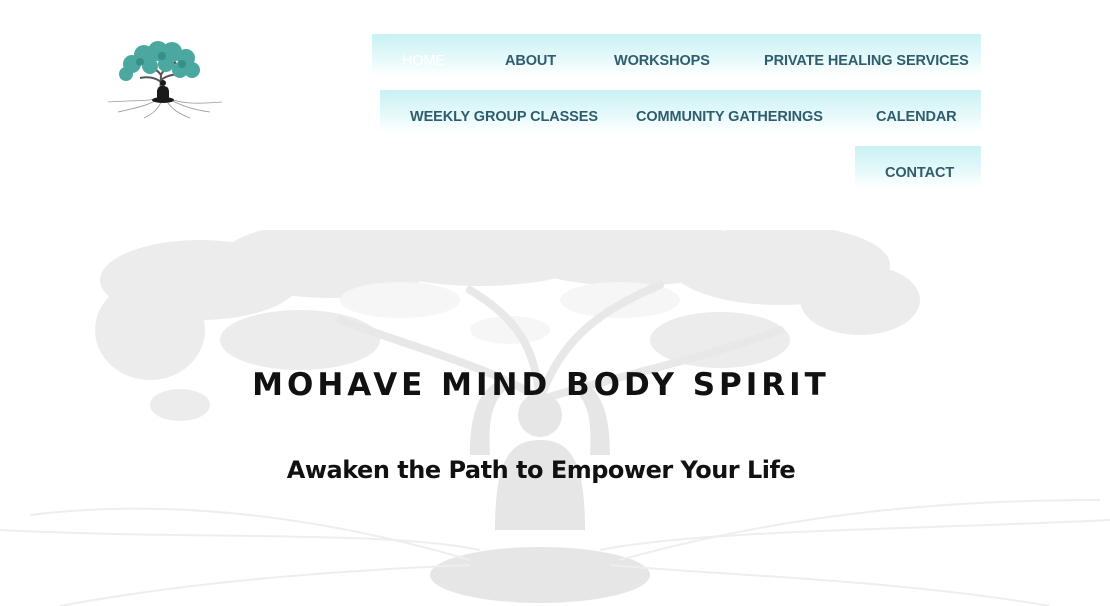 The height and width of the screenshot is (606, 1110). What do you see at coordinates (662, 55) in the screenshot?
I see `nav-workshops: WORKSHOPS` at bounding box center [662, 55].